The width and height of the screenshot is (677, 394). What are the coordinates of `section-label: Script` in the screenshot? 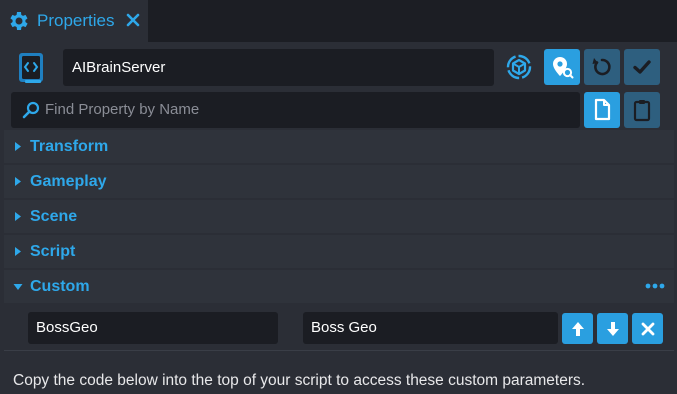 It's located at (53, 251).